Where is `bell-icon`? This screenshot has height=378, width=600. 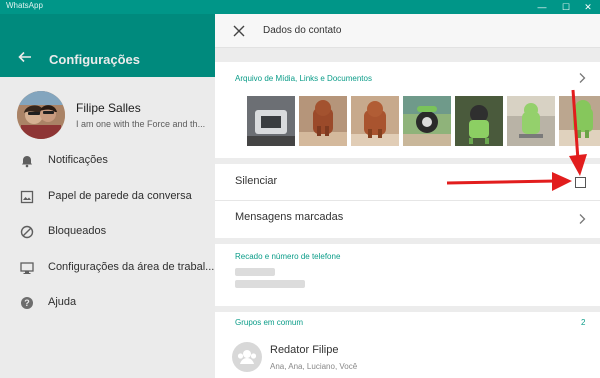 bell-icon is located at coordinates (27, 162).